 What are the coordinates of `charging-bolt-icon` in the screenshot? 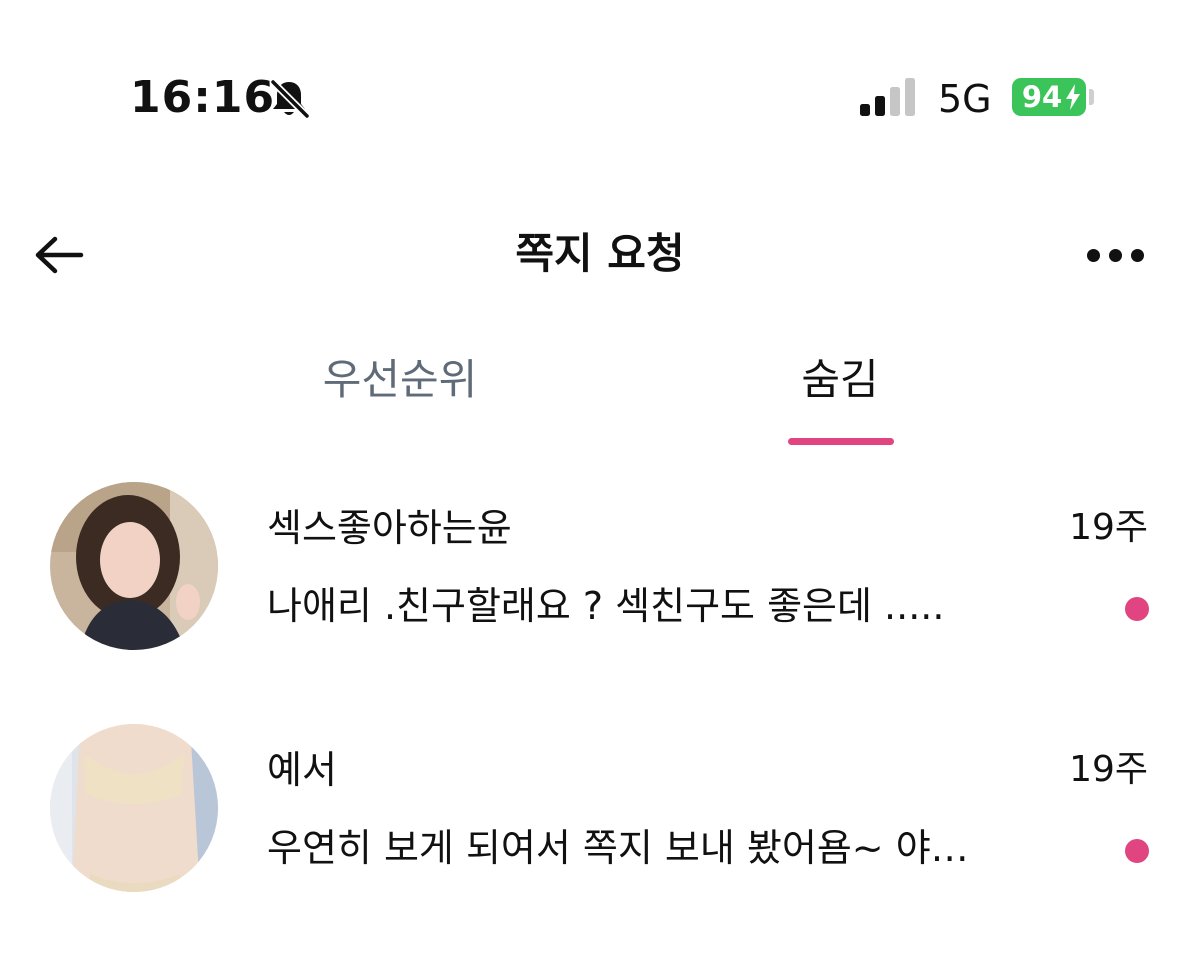 It's located at (1073, 97).